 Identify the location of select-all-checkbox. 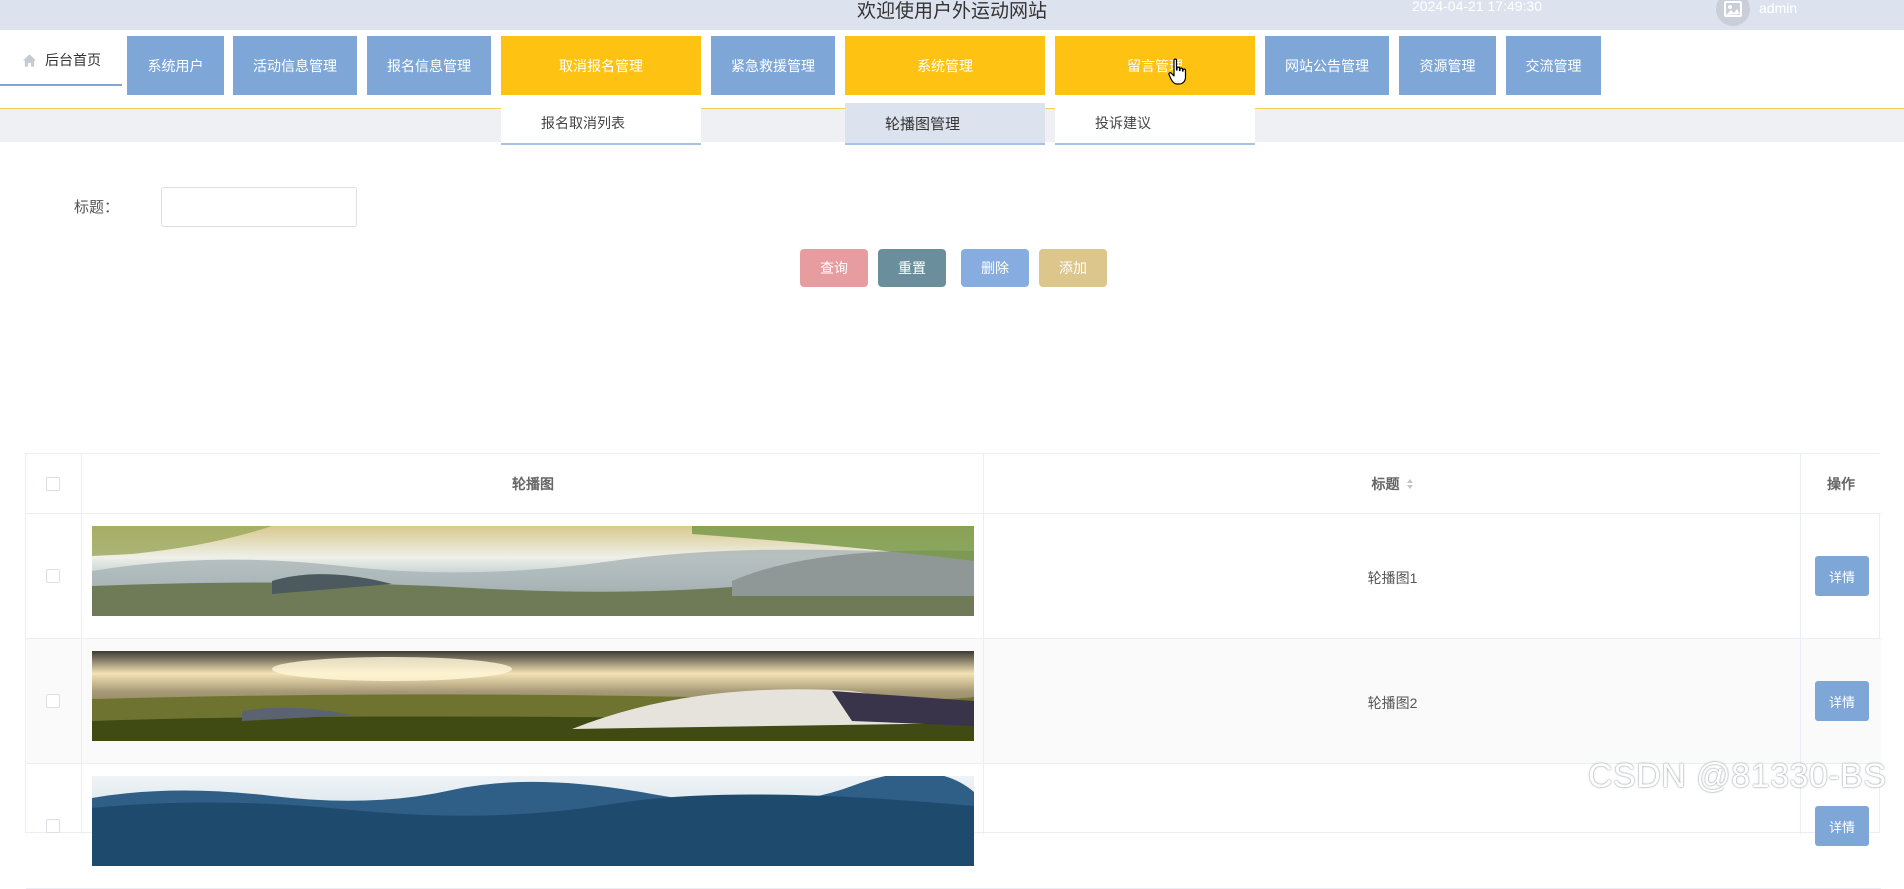
(53, 484).